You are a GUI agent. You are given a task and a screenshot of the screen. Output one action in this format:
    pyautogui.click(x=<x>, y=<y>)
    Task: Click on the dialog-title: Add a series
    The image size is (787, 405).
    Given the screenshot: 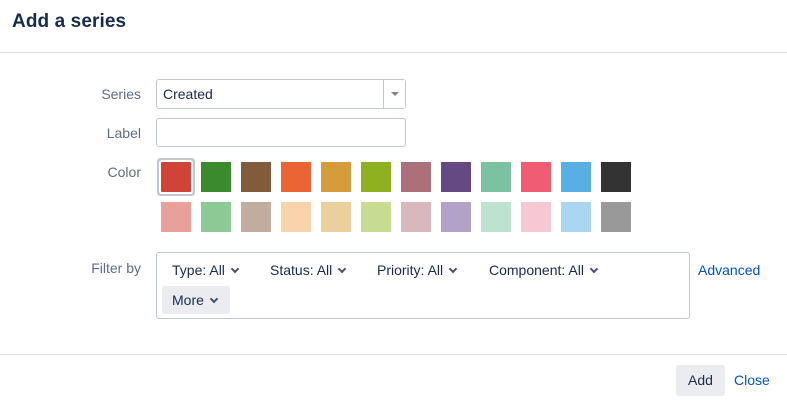 What is the action you would take?
    pyautogui.click(x=69, y=21)
    